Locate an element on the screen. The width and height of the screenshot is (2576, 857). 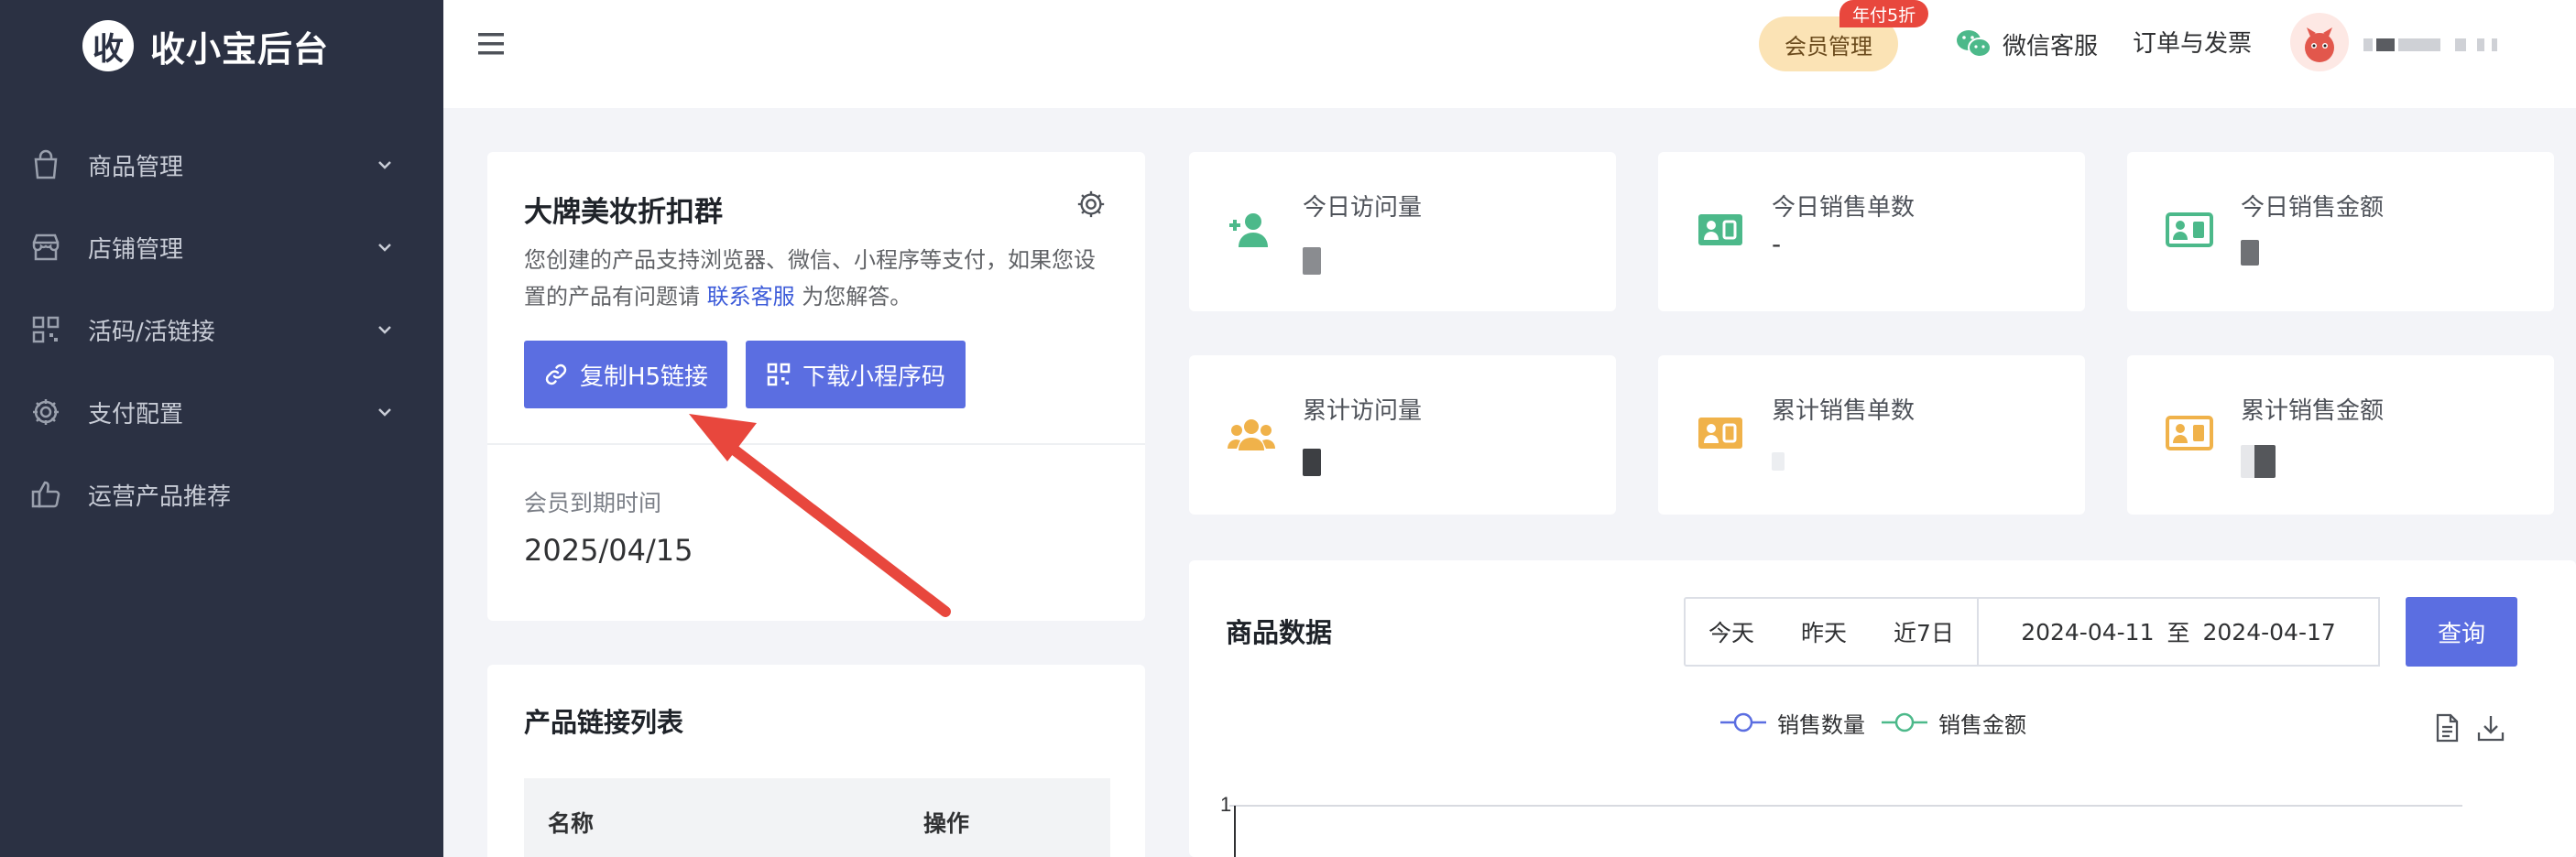
sidebar-item-recommend: 运营产品推荐 is located at coordinates (222, 494).